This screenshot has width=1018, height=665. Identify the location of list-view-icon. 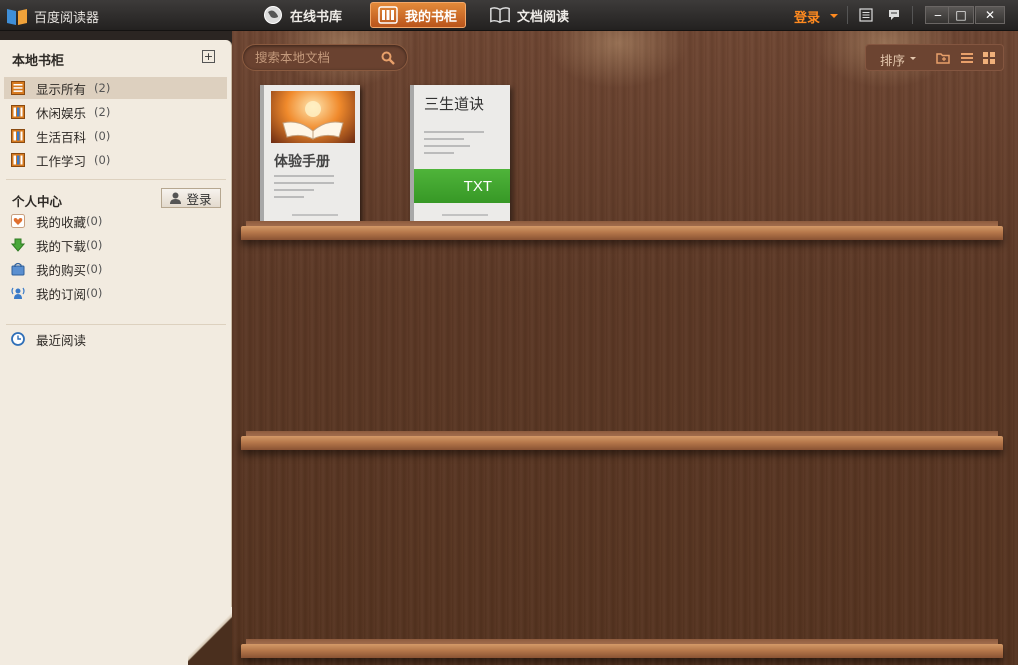
(967, 58).